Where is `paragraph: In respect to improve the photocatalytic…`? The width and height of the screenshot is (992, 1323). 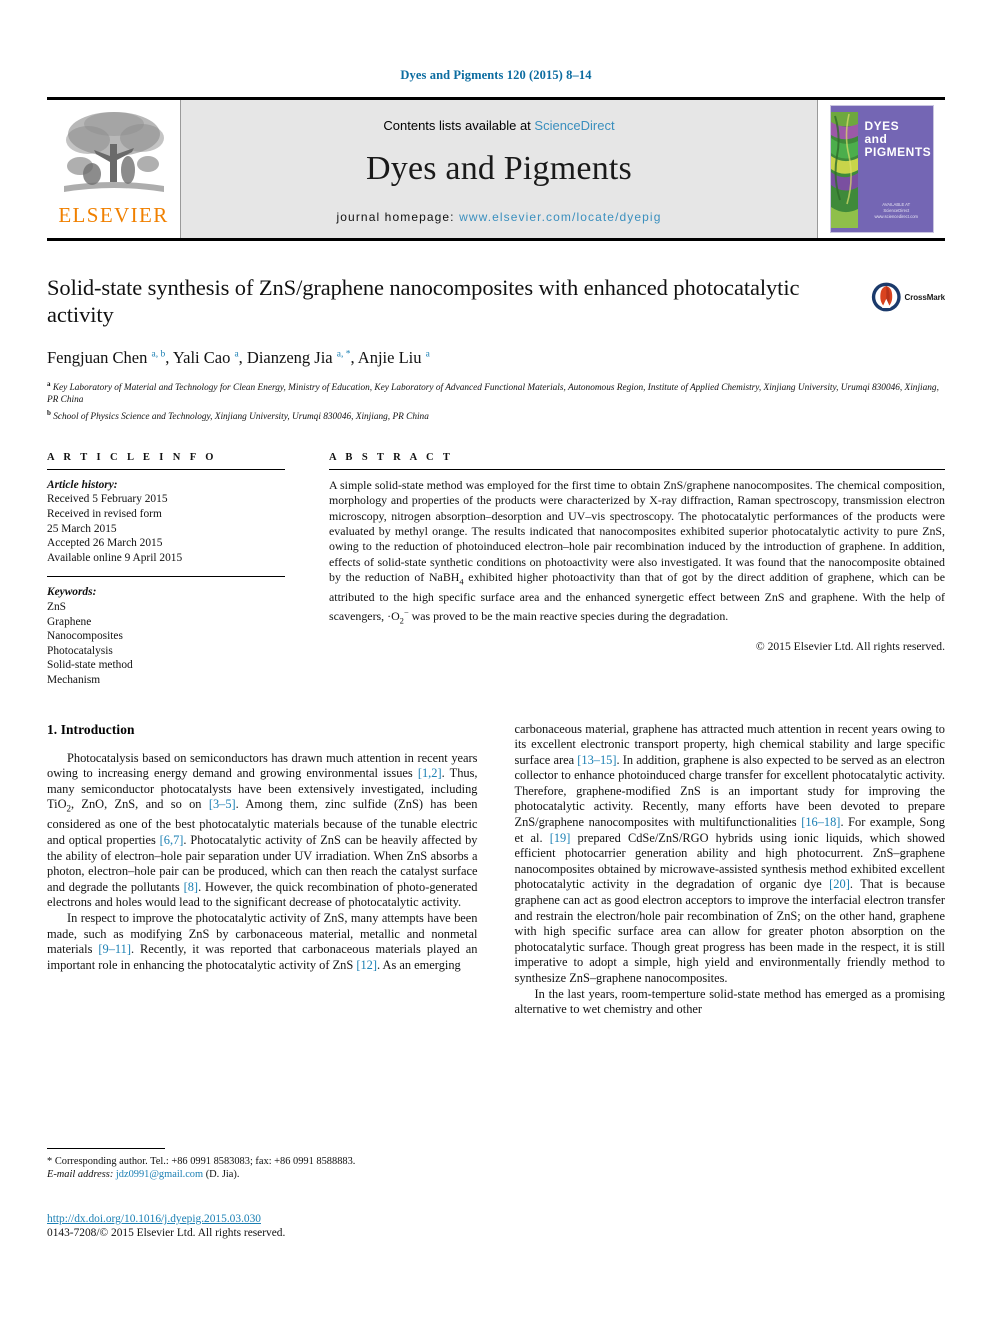
paragraph: In respect to improve the photocatalytic… is located at coordinates (262, 941).